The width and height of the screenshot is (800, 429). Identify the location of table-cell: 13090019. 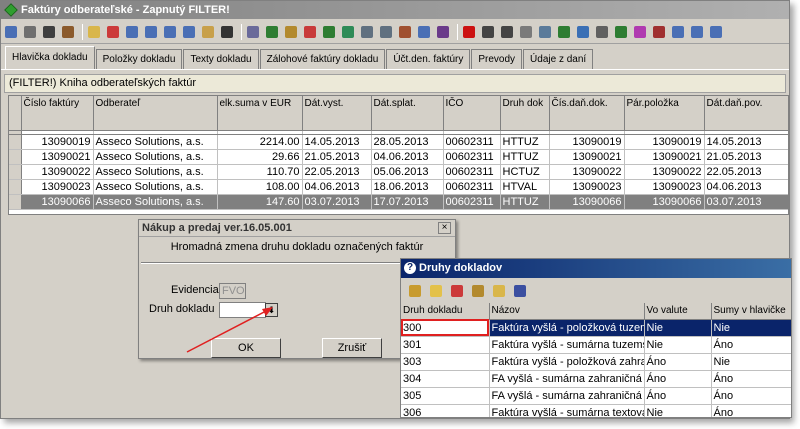
(664, 142).